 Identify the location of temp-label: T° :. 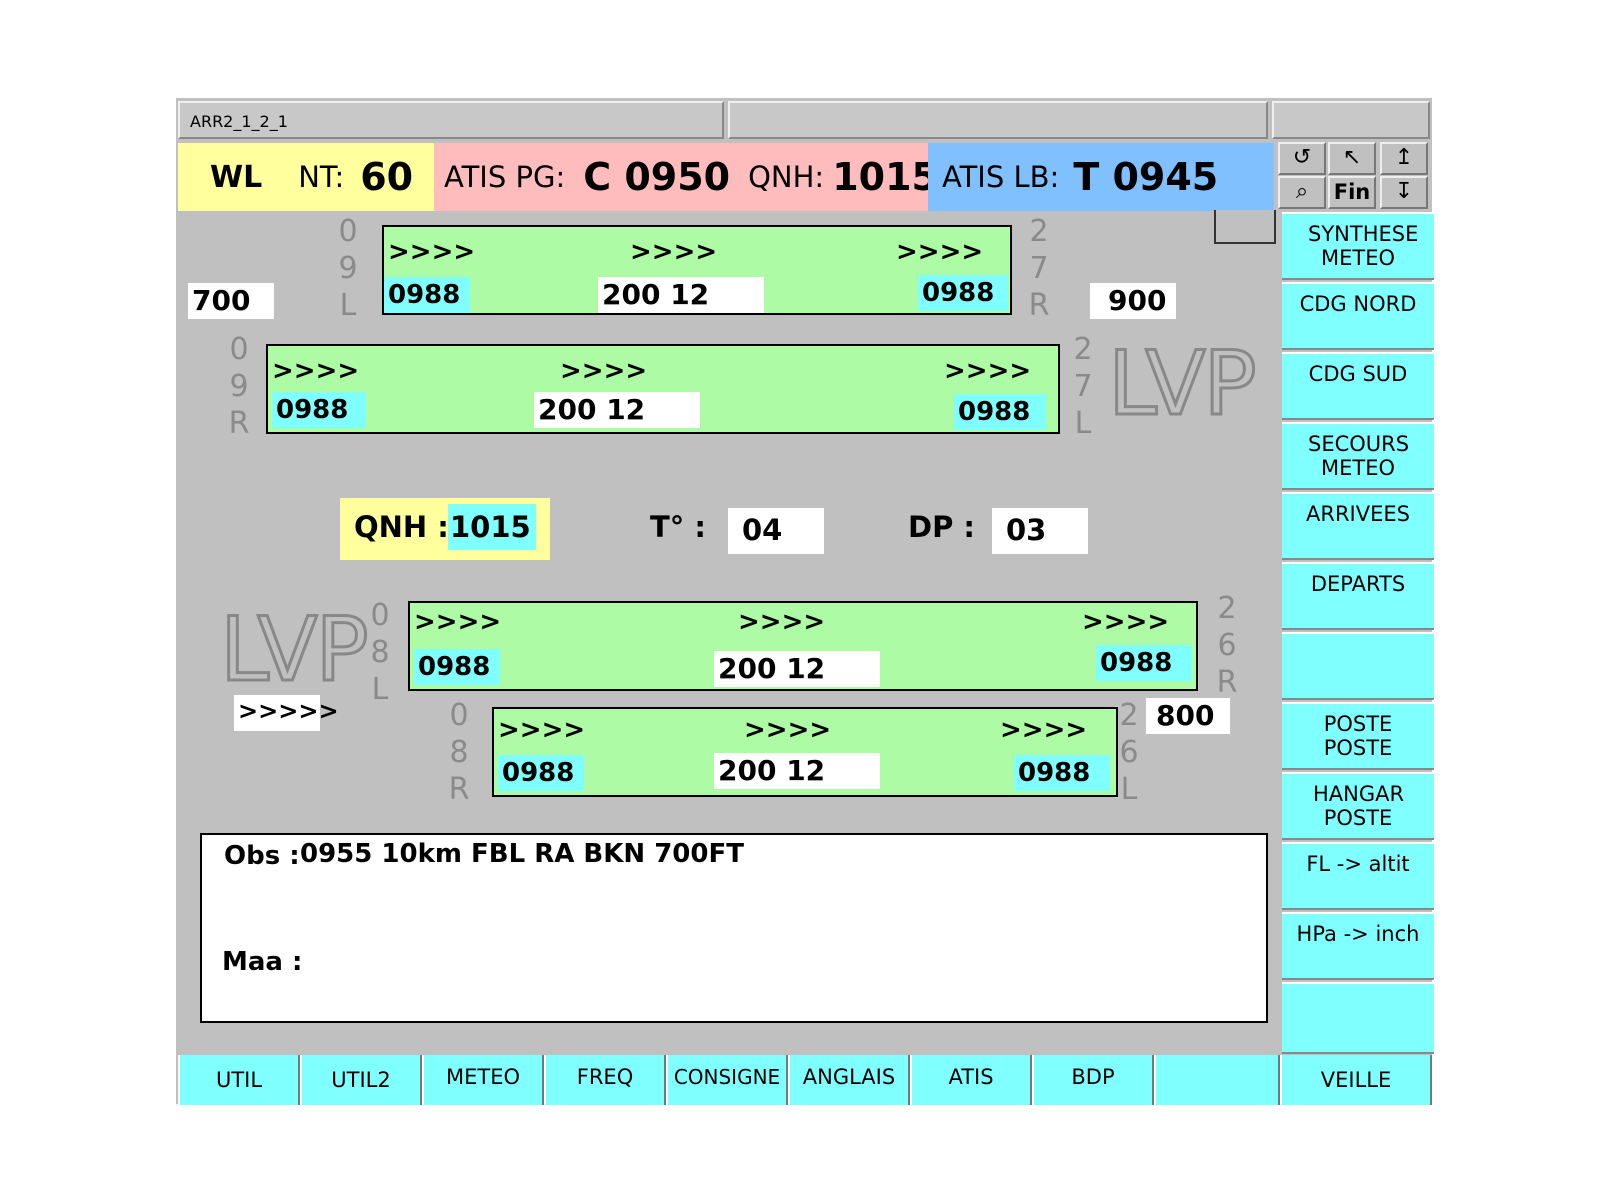
(678, 527).